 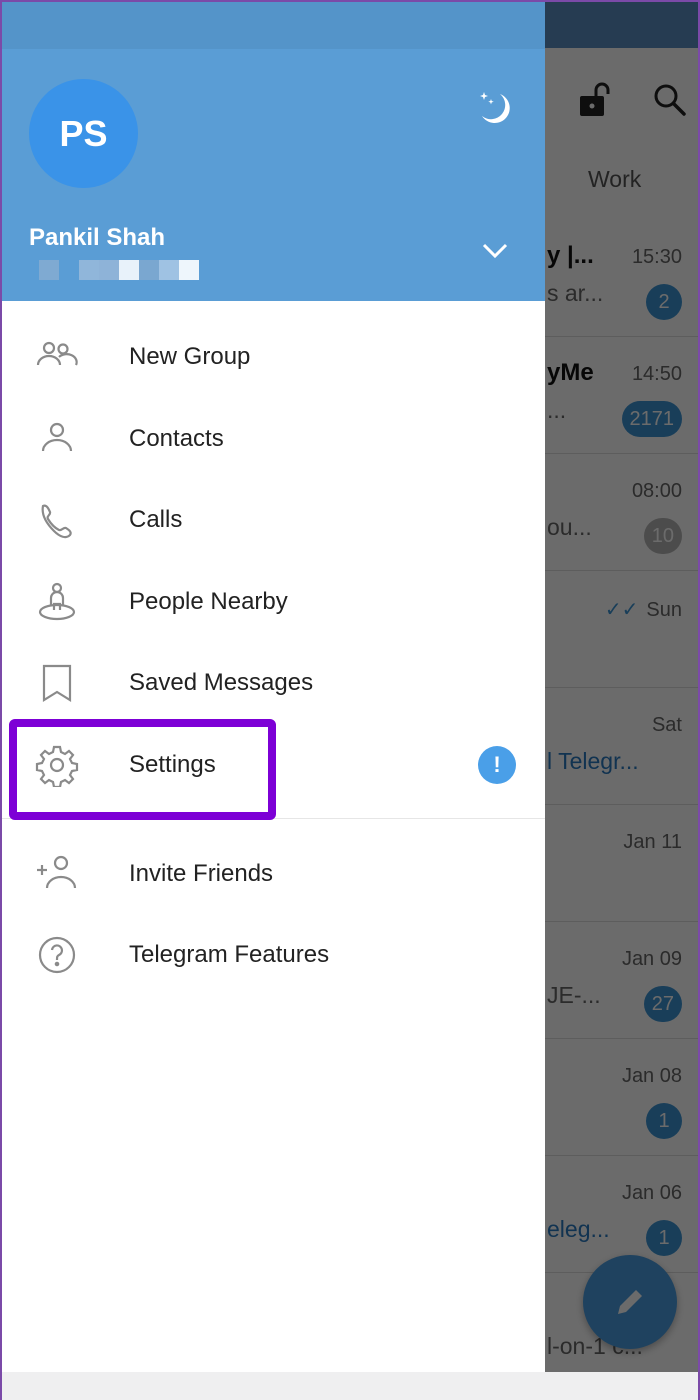 What do you see at coordinates (83, 133) in the screenshot?
I see `avatar: PS` at bounding box center [83, 133].